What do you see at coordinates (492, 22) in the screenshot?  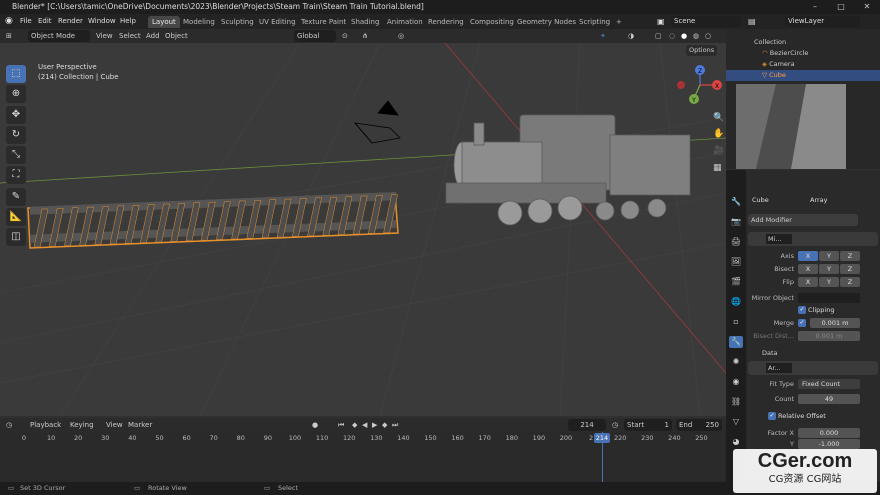 I see `tab-compositing: Compositing` at bounding box center [492, 22].